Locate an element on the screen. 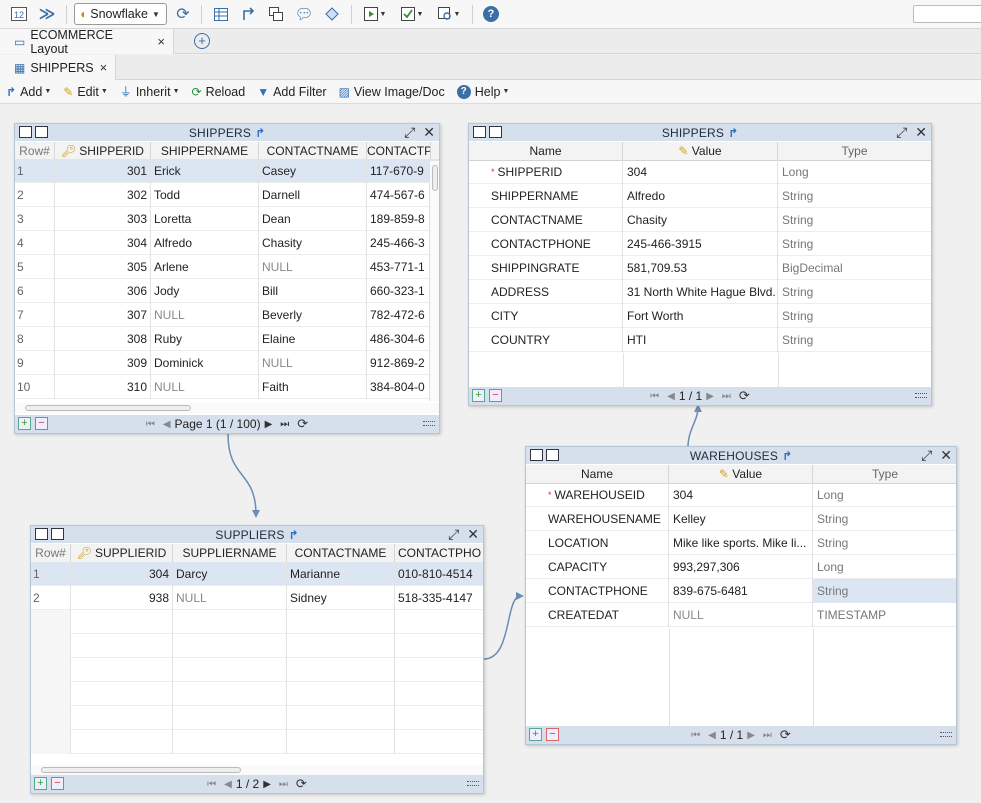 Image resolution: width=981 pixels, height=803 pixels. table-row: 10 310 NULL Faith 384-804-0 is located at coordinates (227, 387).